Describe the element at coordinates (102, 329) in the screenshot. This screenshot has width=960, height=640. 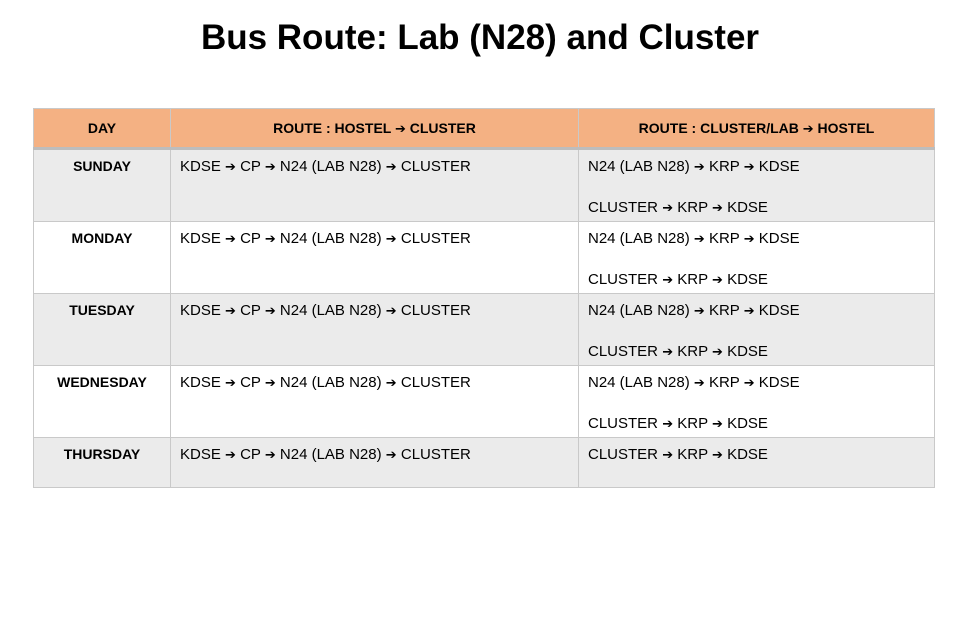
I see `day-cell: TUESDAY` at that location.